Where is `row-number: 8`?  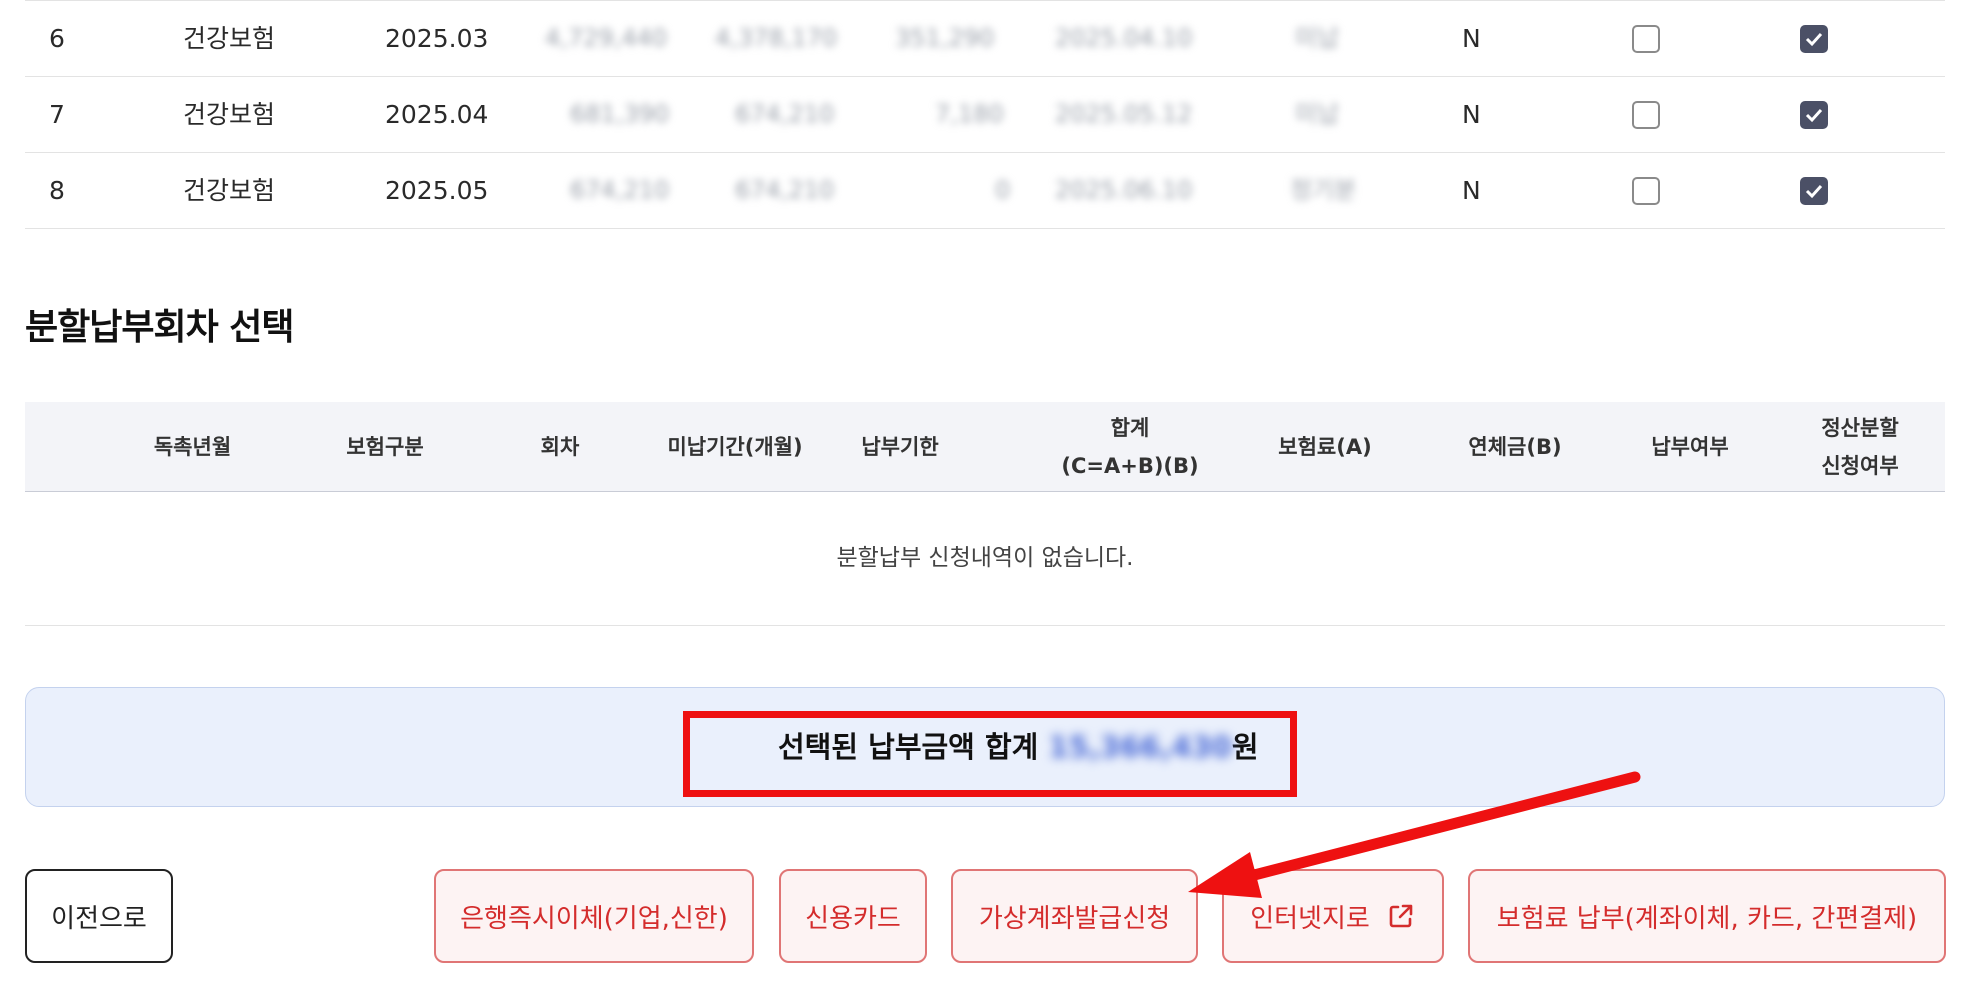
row-number: 8 is located at coordinates (57, 190).